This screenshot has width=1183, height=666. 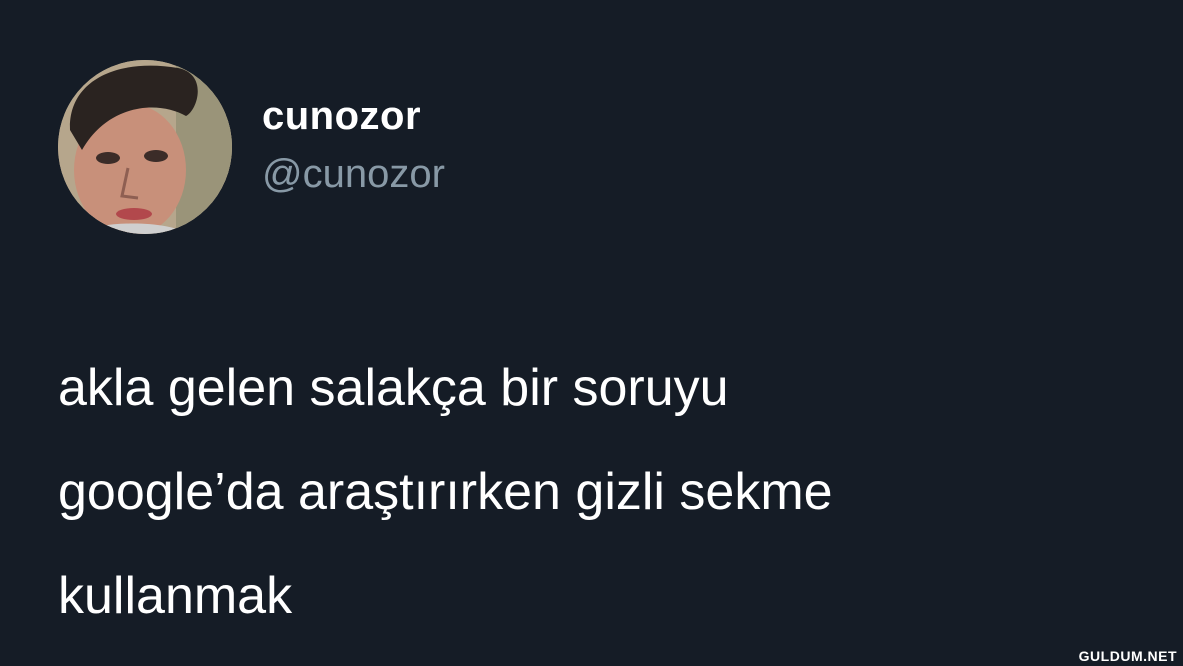 What do you see at coordinates (445, 492) in the screenshot?
I see `tweet-text-line: google’da araştırırken gizli sekme` at bounding box center [445, 492].